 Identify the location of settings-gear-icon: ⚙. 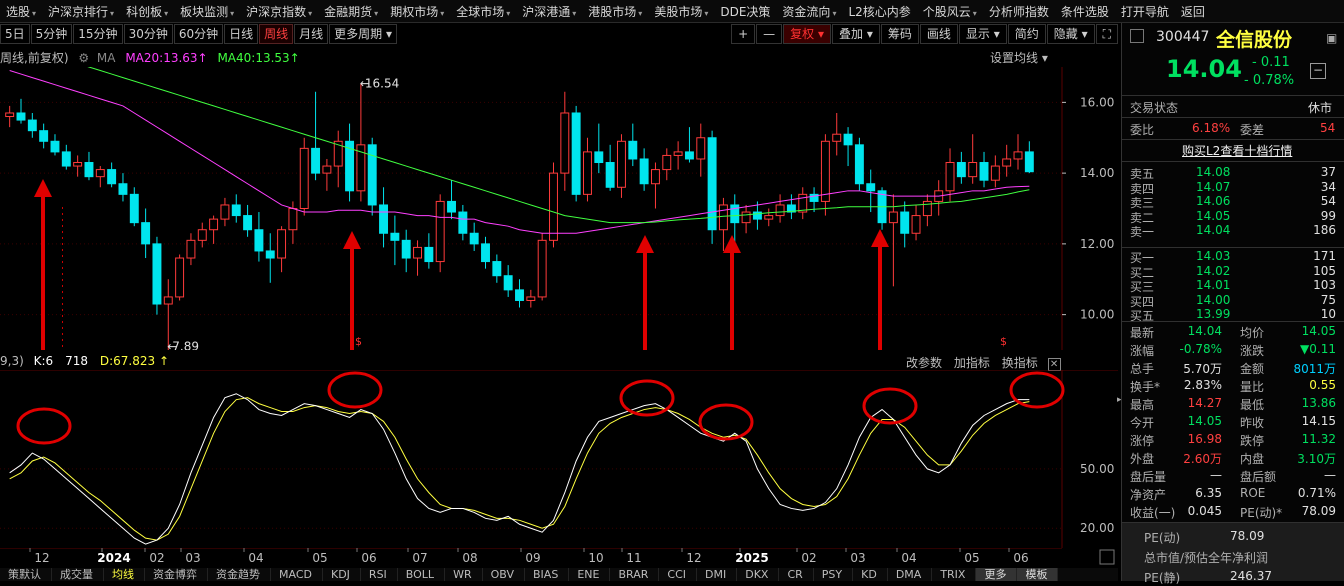
(83, 58).